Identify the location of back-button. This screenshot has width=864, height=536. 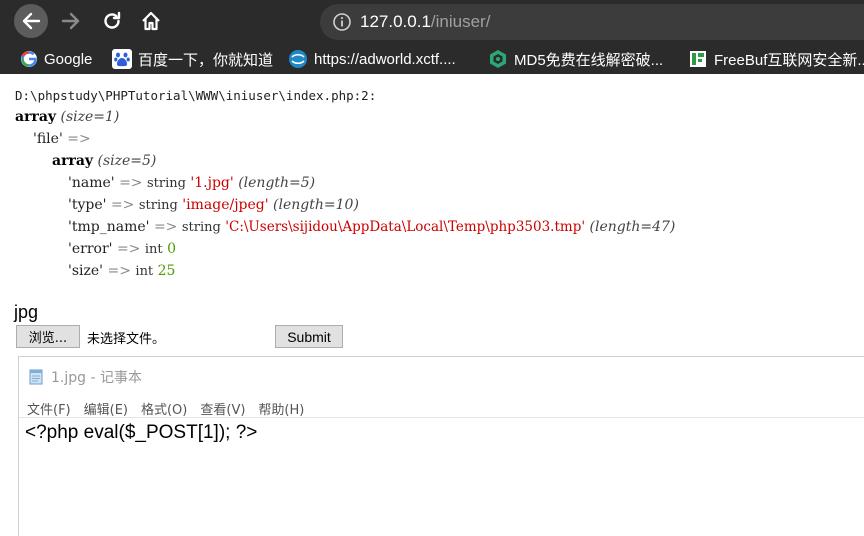
(31, 21).